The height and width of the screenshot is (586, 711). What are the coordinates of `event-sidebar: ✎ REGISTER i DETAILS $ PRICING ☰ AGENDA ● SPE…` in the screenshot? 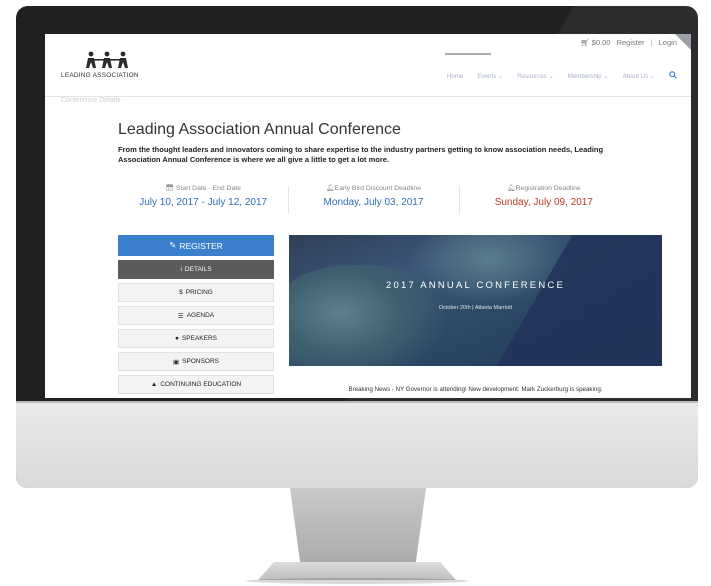 It's located at (196, 316).